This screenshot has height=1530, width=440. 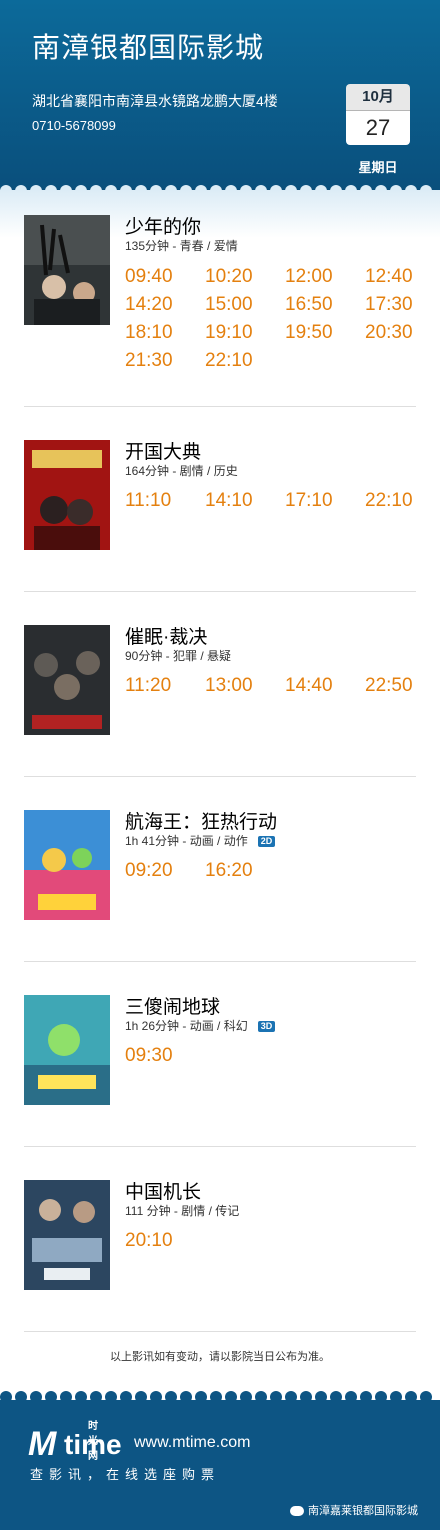 I want to click on showtime: 13:00, so click(x=245, y=686).